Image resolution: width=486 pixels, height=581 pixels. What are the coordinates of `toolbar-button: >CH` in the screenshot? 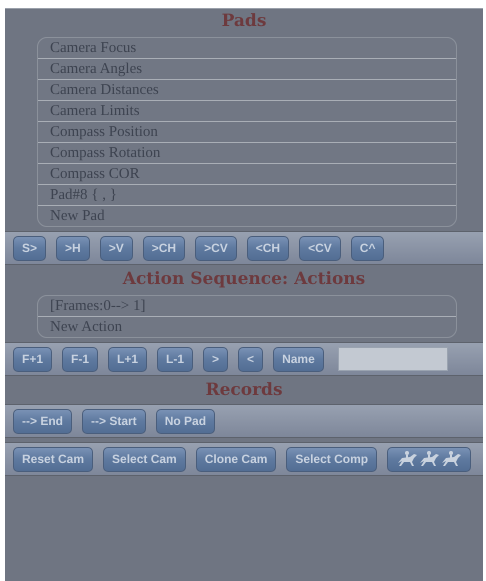 It's located at (164, 248).